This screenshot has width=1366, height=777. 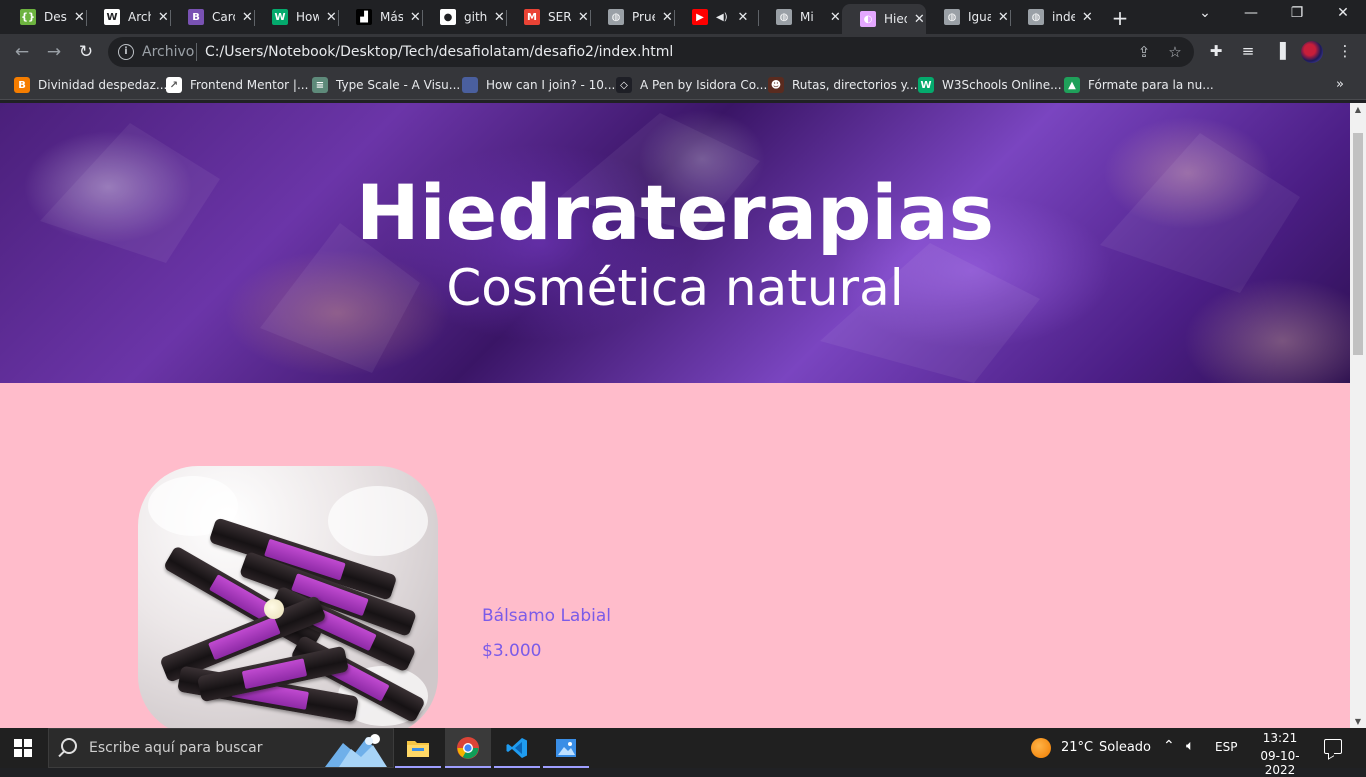 I want to click on taskbar-search-box: Escribe aquí para buscar, so click(x=221, y=748).